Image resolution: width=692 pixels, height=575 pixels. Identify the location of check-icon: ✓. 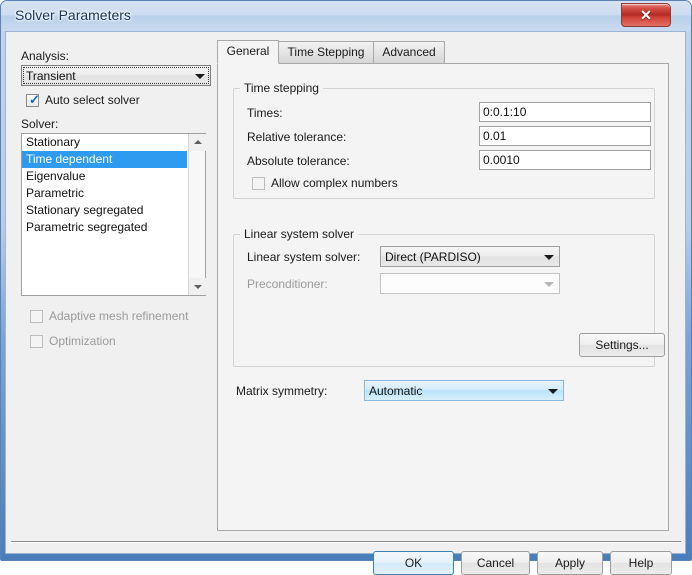
(34, 99).